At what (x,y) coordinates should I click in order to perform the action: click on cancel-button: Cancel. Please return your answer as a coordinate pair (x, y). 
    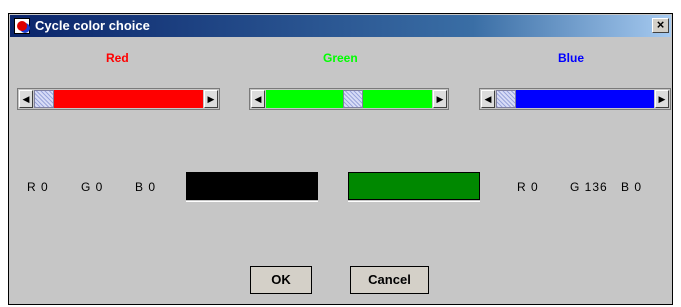
    Looking at the image, I should click on (389, 280).